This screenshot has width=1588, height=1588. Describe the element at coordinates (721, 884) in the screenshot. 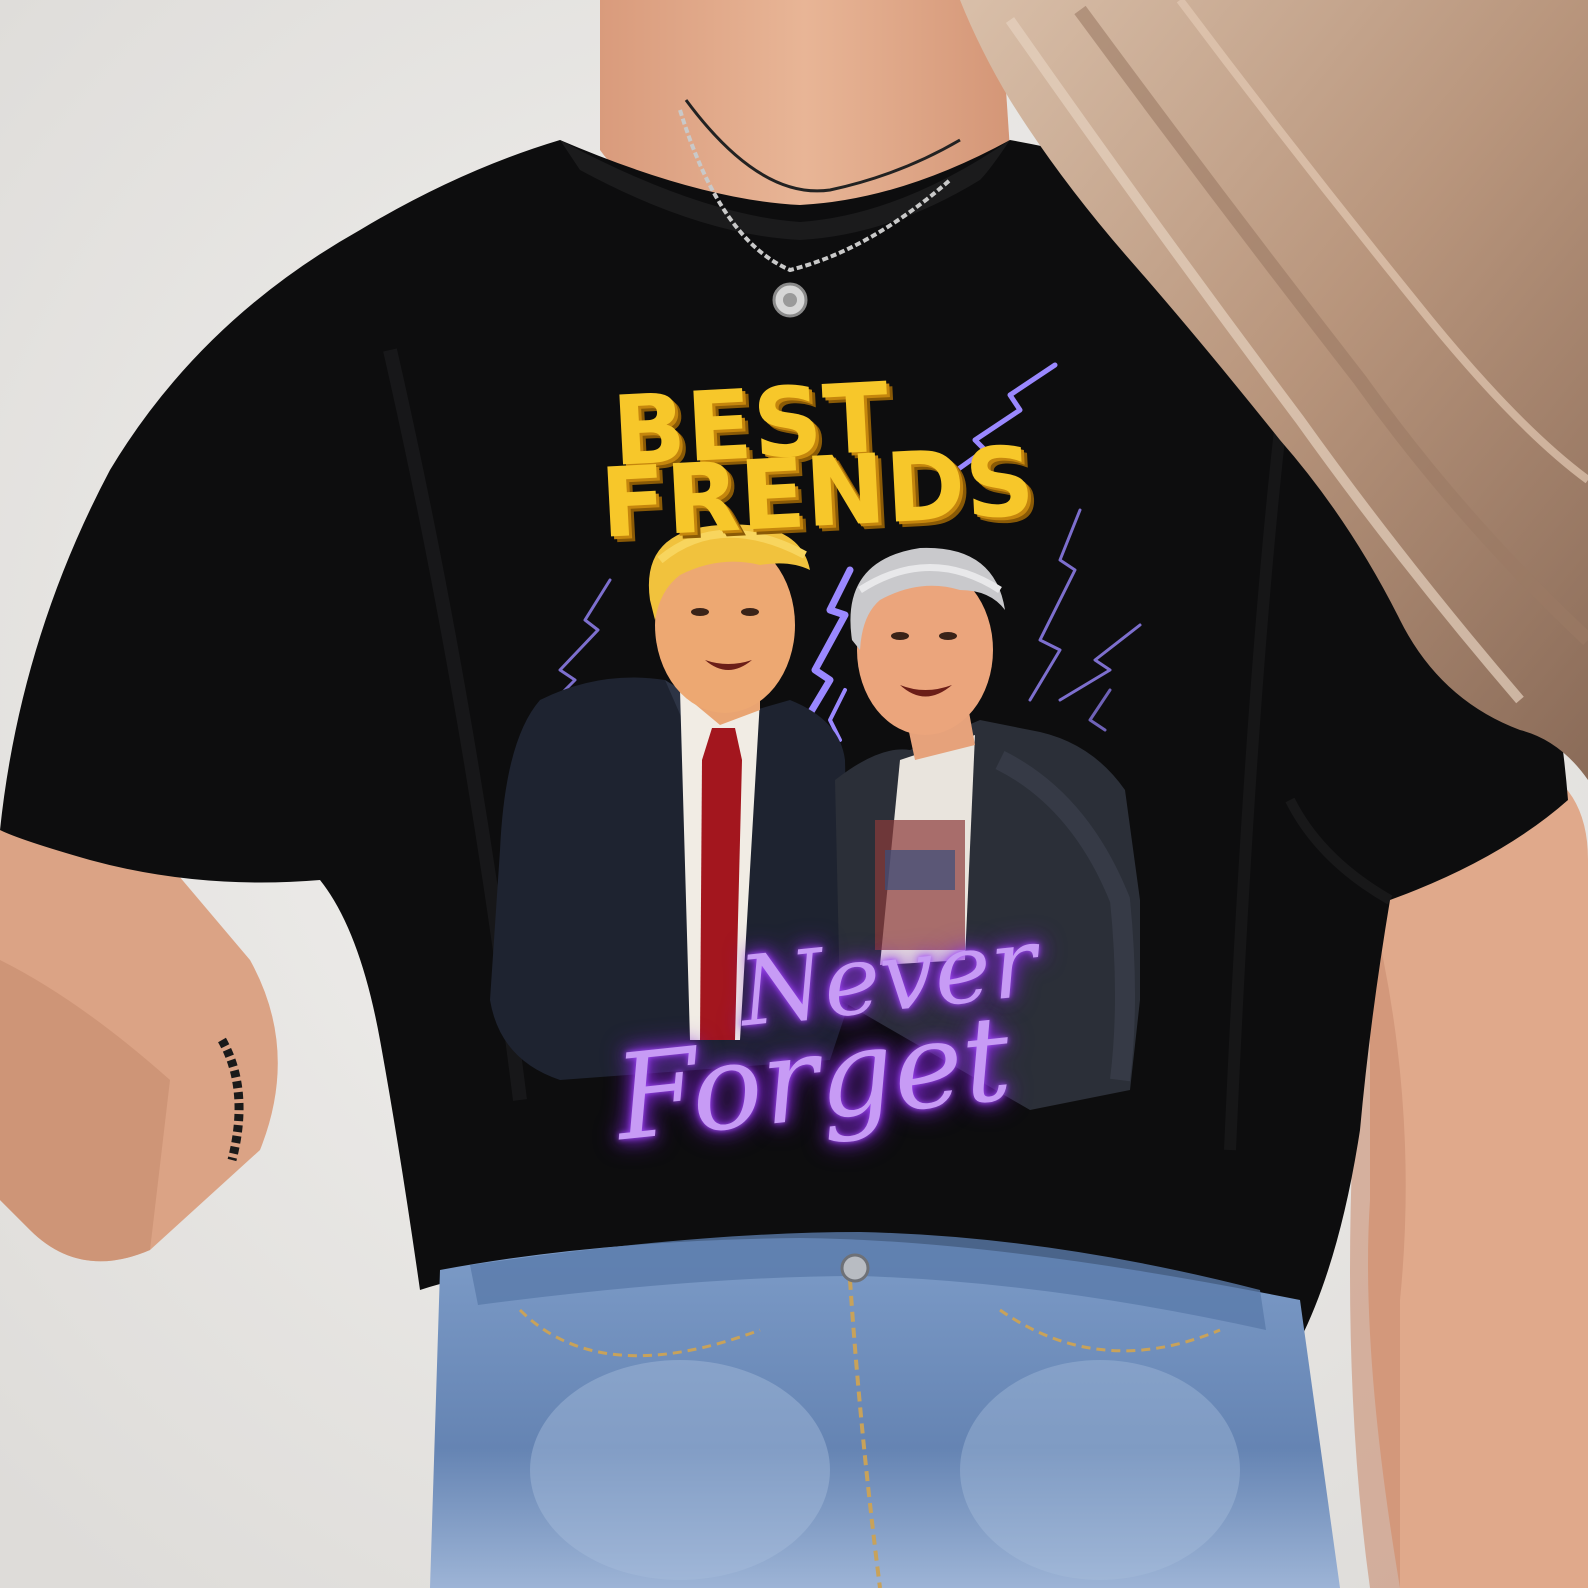

I see `left-figure-tie` at that location.